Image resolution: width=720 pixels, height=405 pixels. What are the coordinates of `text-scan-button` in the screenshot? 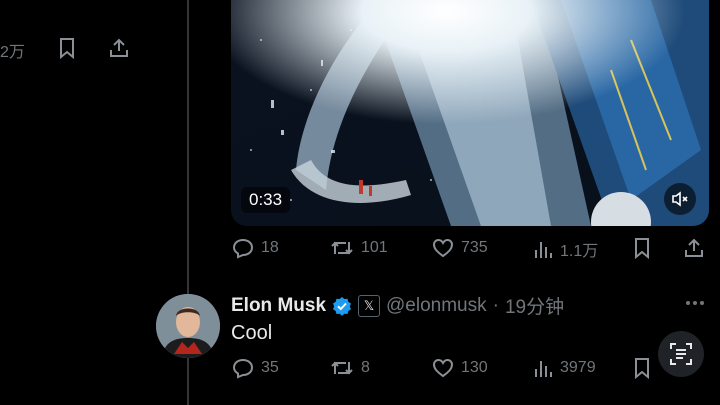 It's located at (681, 354).